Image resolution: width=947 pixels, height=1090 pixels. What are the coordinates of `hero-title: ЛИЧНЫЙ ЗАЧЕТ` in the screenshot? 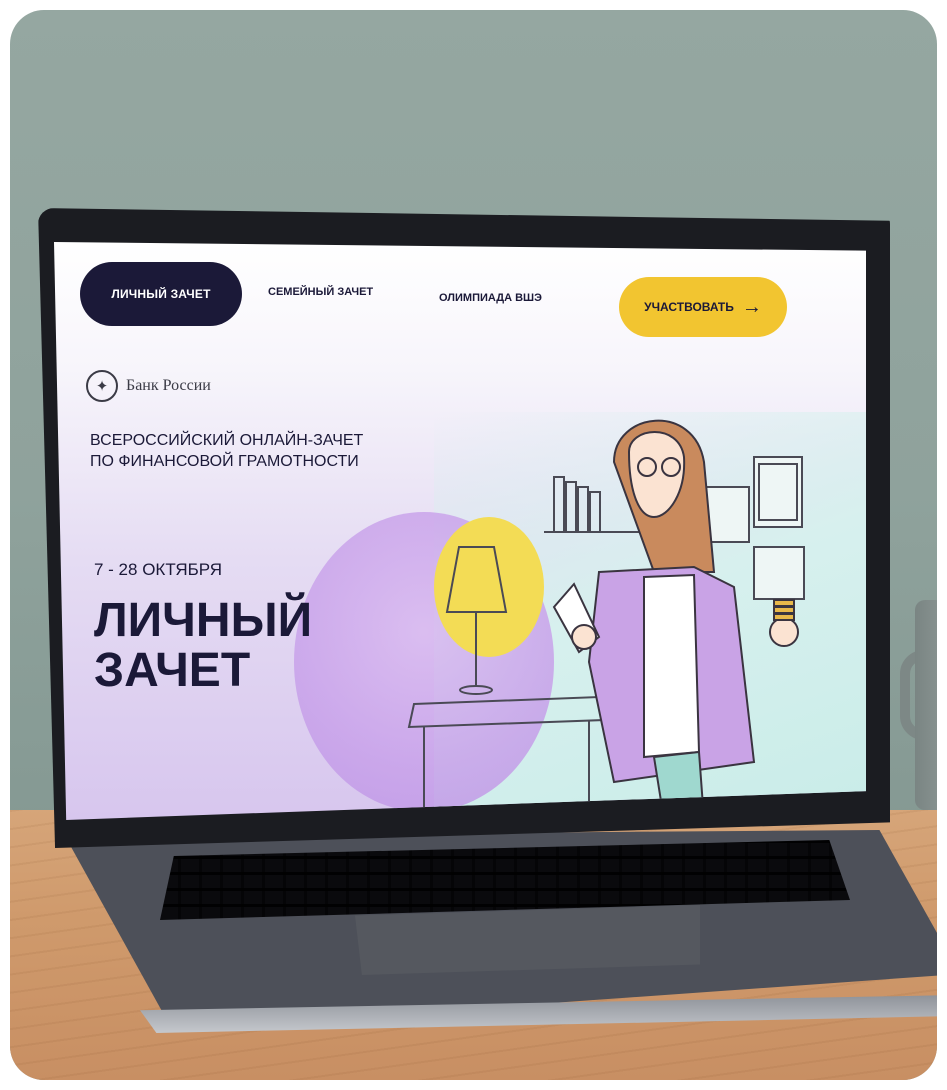 It's located at (244, 646).